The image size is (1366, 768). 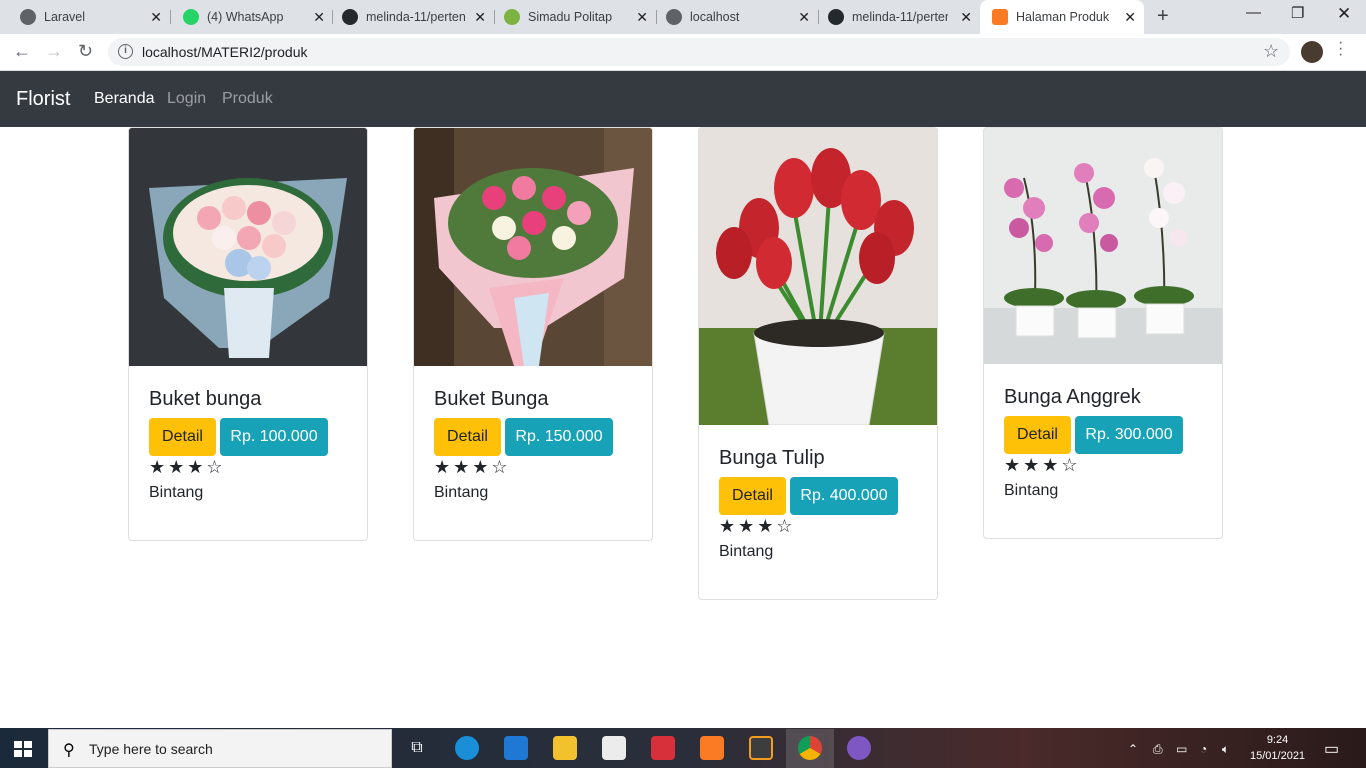 I want to click on gift-icon, so click(x=663, y=748).